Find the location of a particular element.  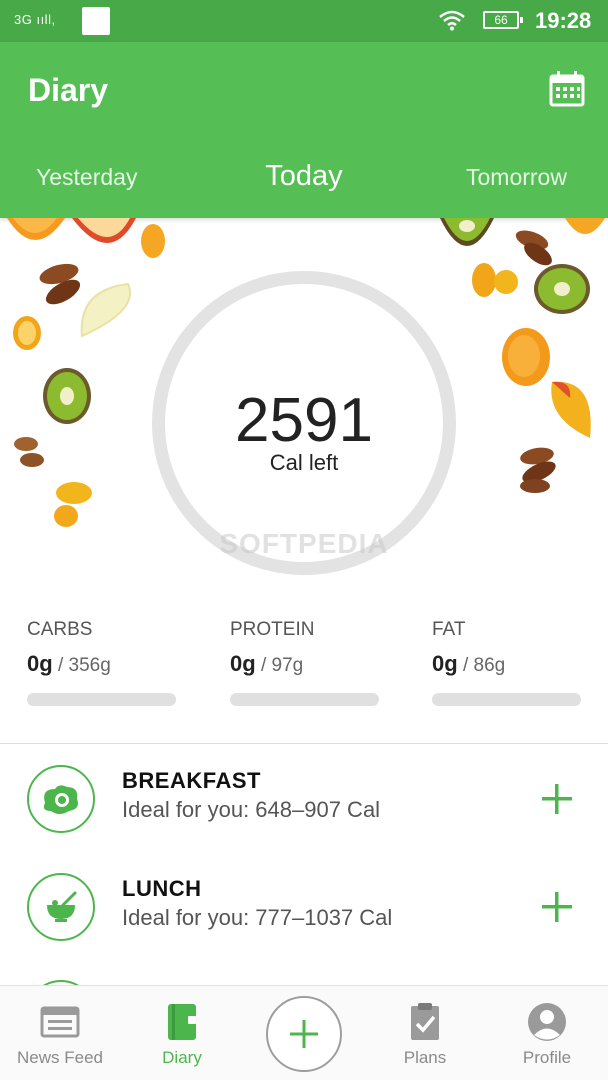

profile-avatar-icon is located at coordinates (547, 1022).